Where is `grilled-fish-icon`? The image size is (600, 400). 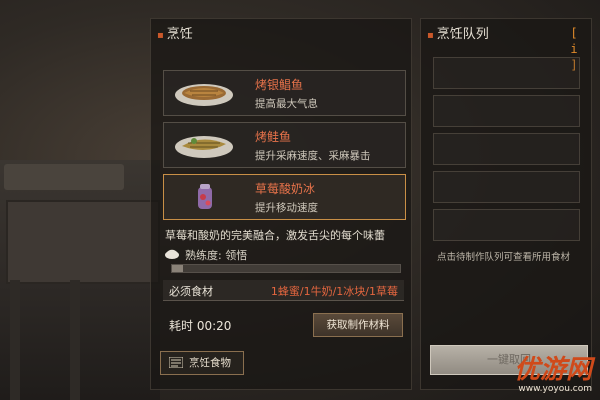
grilled-fish-icon is located at coordinates (204, 95).